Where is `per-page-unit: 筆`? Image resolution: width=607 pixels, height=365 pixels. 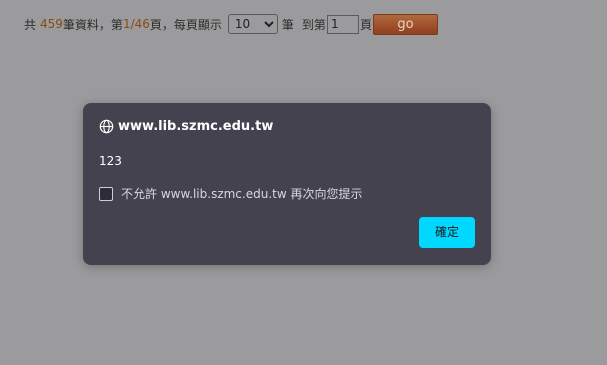
per-page-unit: 筆 is located at coordinates (287, 24).